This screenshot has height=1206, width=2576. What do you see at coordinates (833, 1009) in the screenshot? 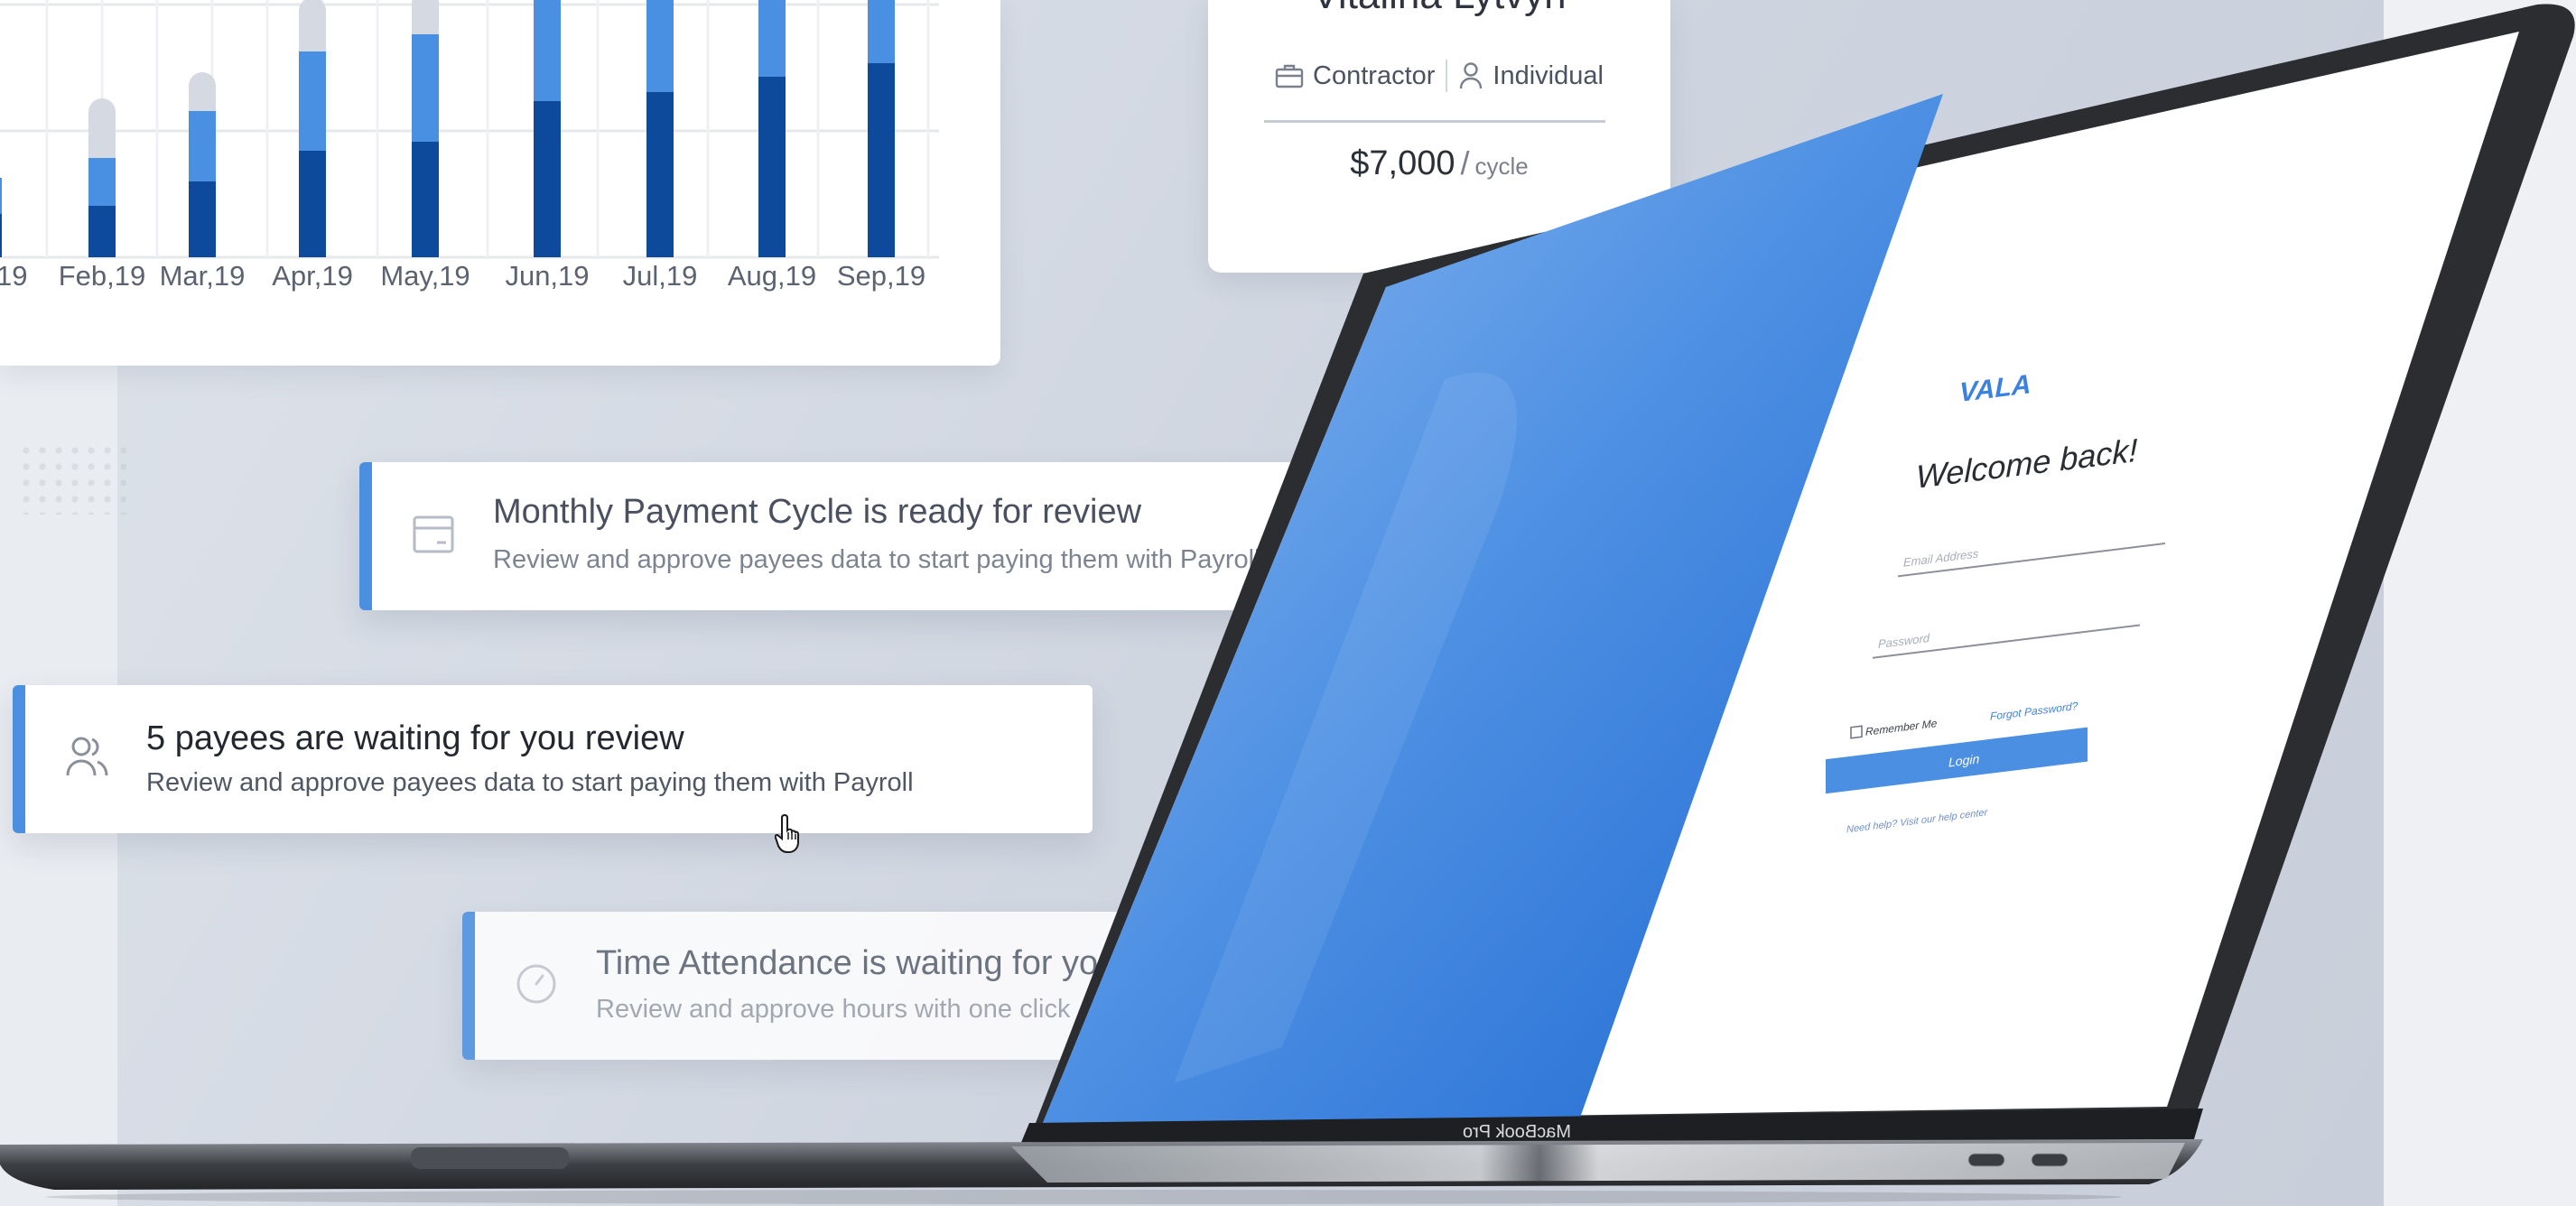
I see `notification-subtitle: Review and approve hours with one click` at bounding box center [833, 1009].